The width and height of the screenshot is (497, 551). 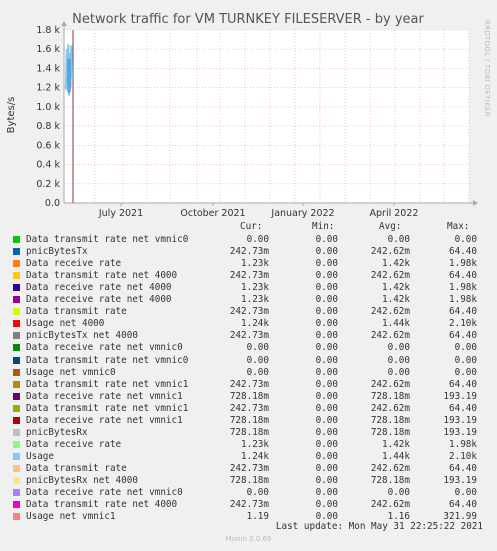 What do you see at coordinates (69, 75) in the screenshot?
I see `series-overlap-band` at bounding box center [69, 75].